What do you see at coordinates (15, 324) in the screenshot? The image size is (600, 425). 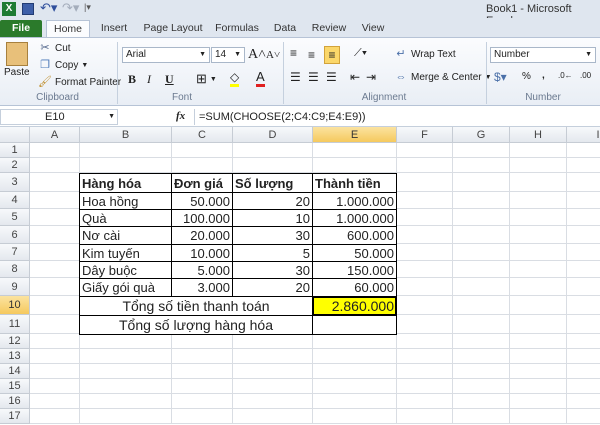 I see `row-header-11: 11` at bounding box center [15, 324].